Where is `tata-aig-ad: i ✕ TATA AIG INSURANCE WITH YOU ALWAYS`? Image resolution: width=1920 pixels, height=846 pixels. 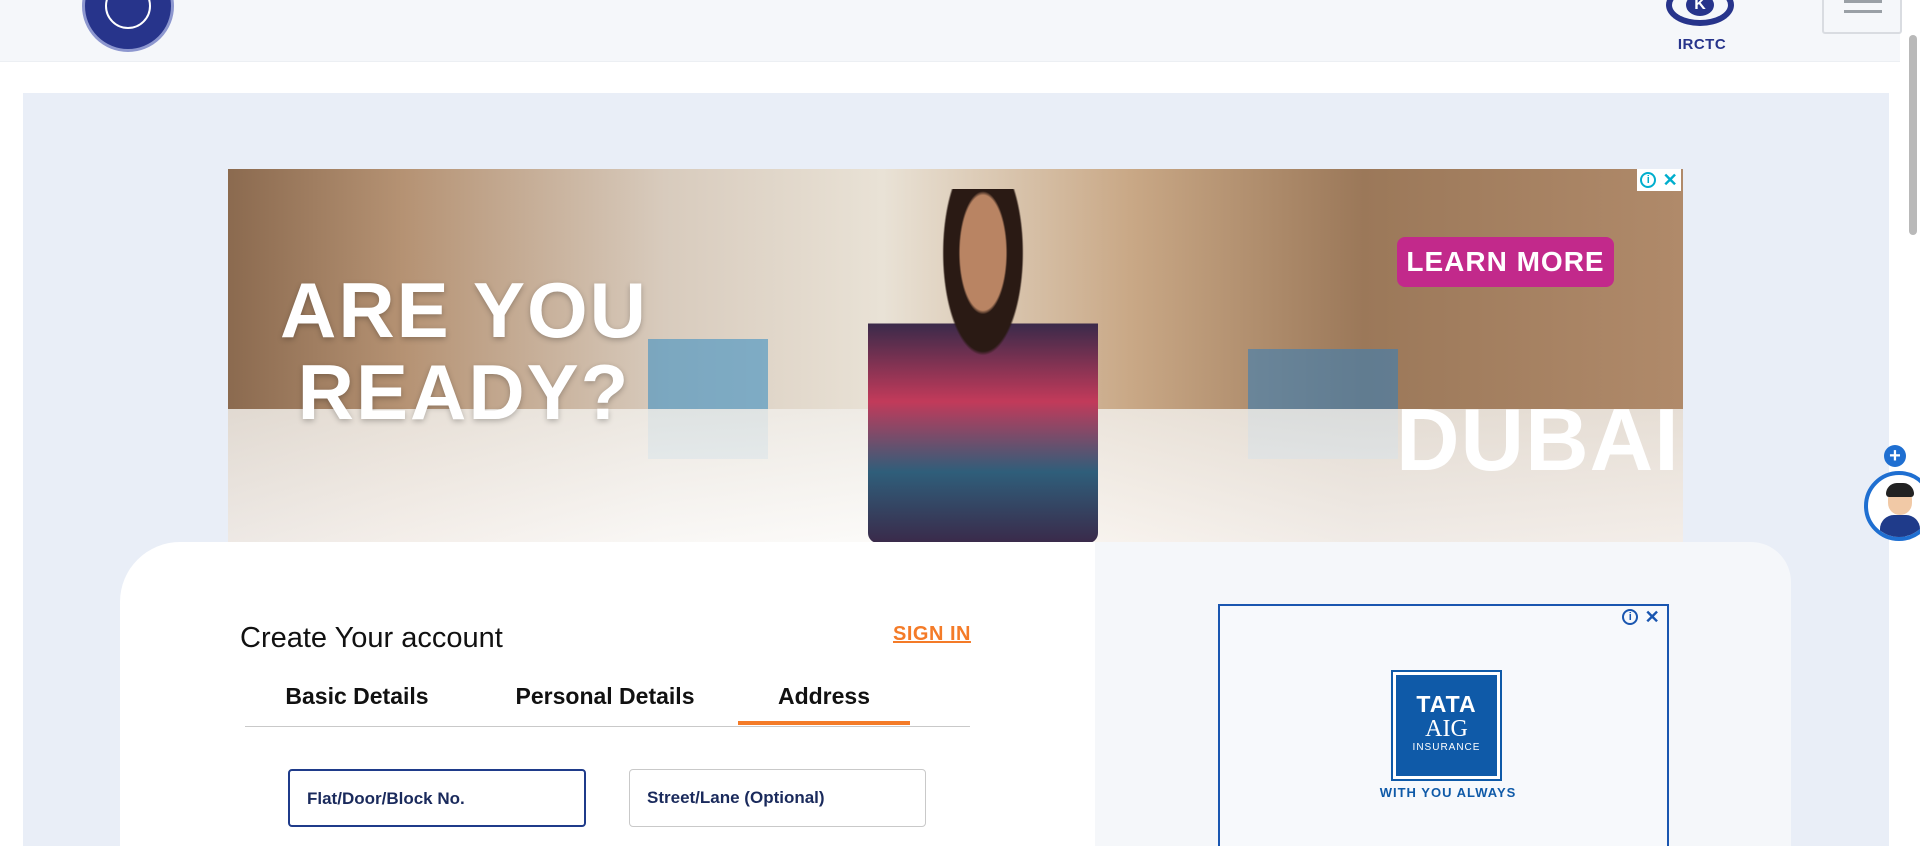
tata-aig-ad: i ✕ TATA AIG INSURANCE WITH YOU ALWAYS is located at coordinates (1443, 725).